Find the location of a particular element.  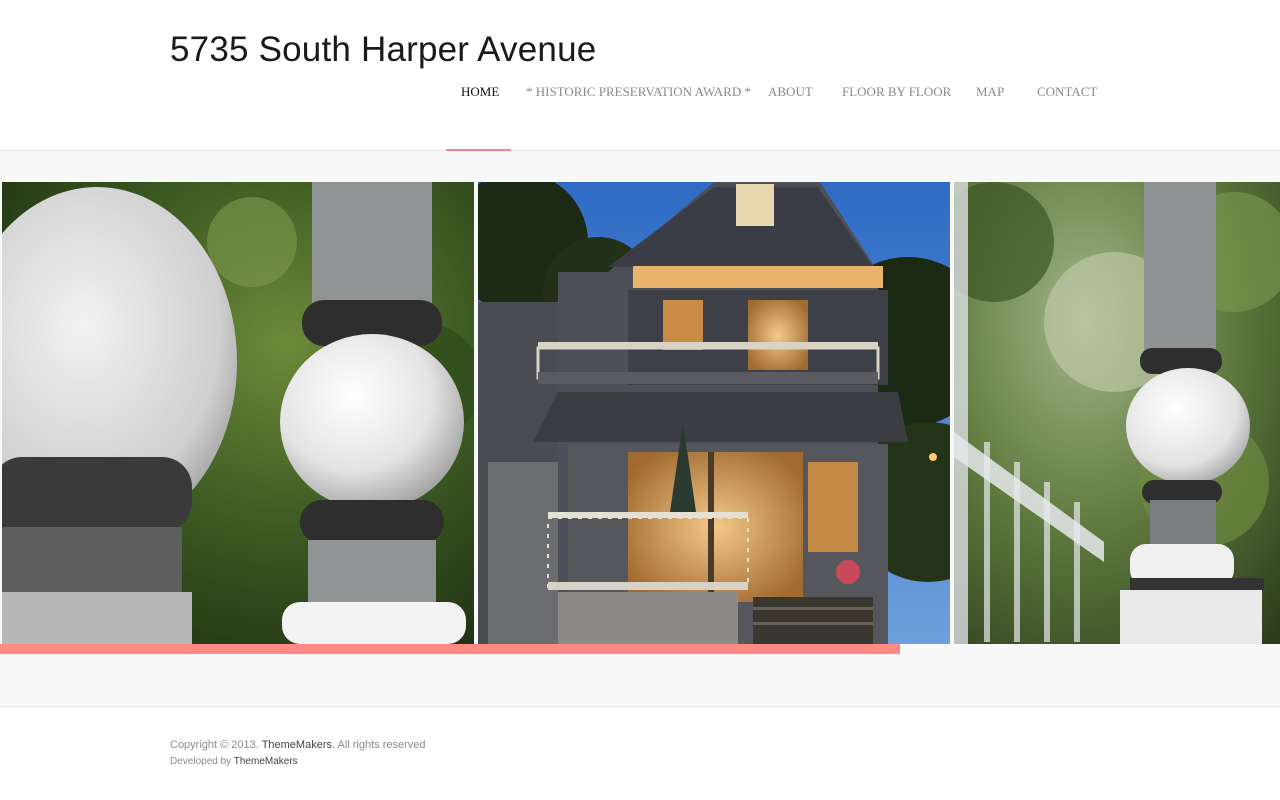

nav-item-map: MAP is located at coordinates (991, 115).